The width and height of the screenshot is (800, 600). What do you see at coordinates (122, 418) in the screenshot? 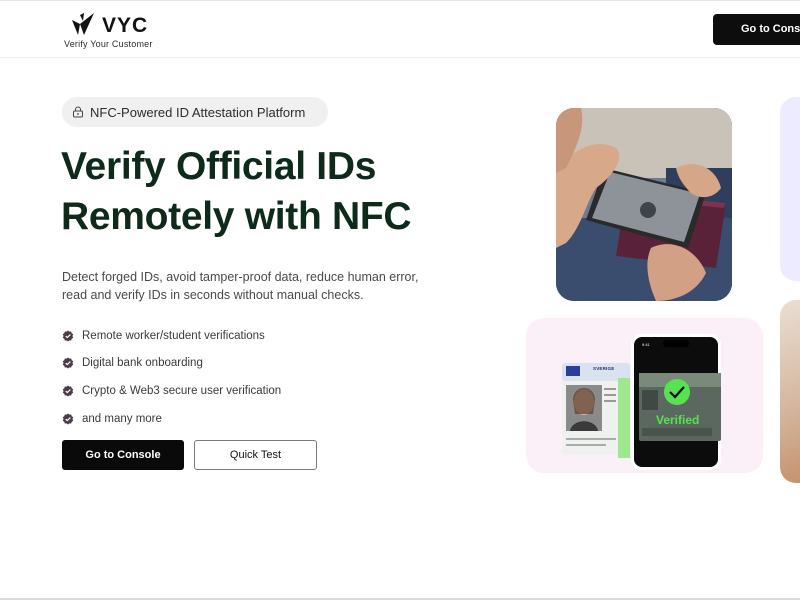
I see `feature-label: and many more` at bounding box center [122, 418].